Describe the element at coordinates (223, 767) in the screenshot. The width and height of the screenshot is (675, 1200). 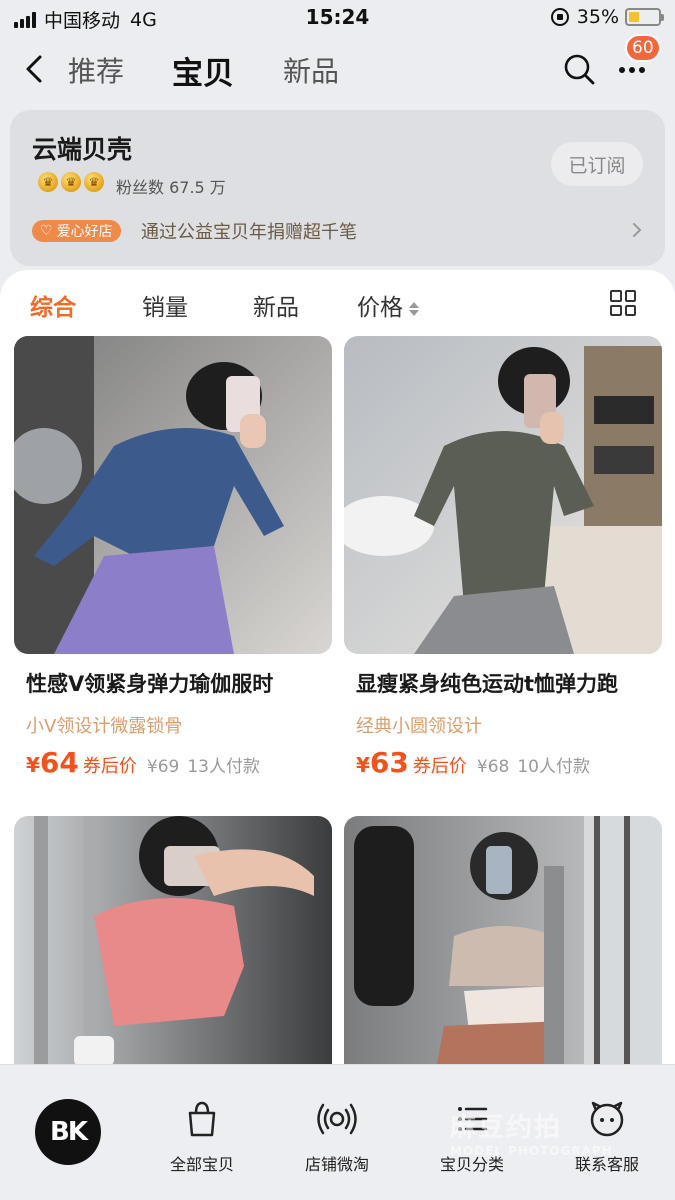
I see `paid-count: 13人付款` at that location.